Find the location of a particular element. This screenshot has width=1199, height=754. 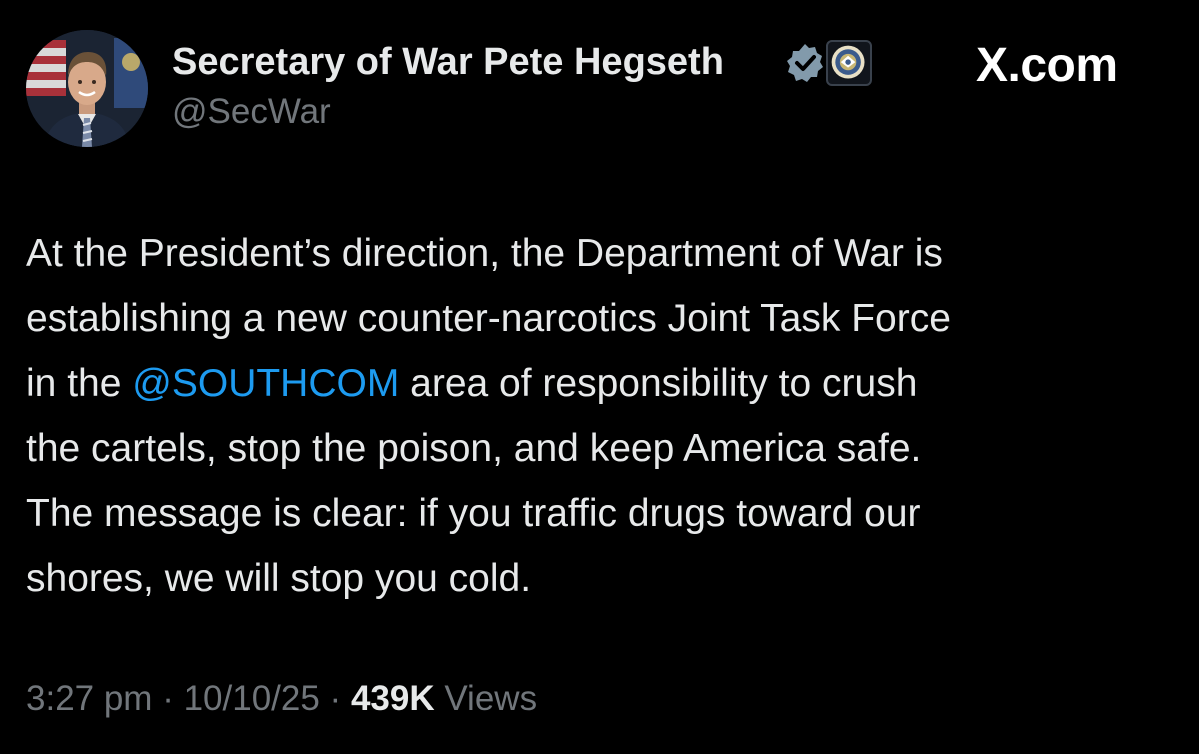

avatar is located at coordinates (87, 88).